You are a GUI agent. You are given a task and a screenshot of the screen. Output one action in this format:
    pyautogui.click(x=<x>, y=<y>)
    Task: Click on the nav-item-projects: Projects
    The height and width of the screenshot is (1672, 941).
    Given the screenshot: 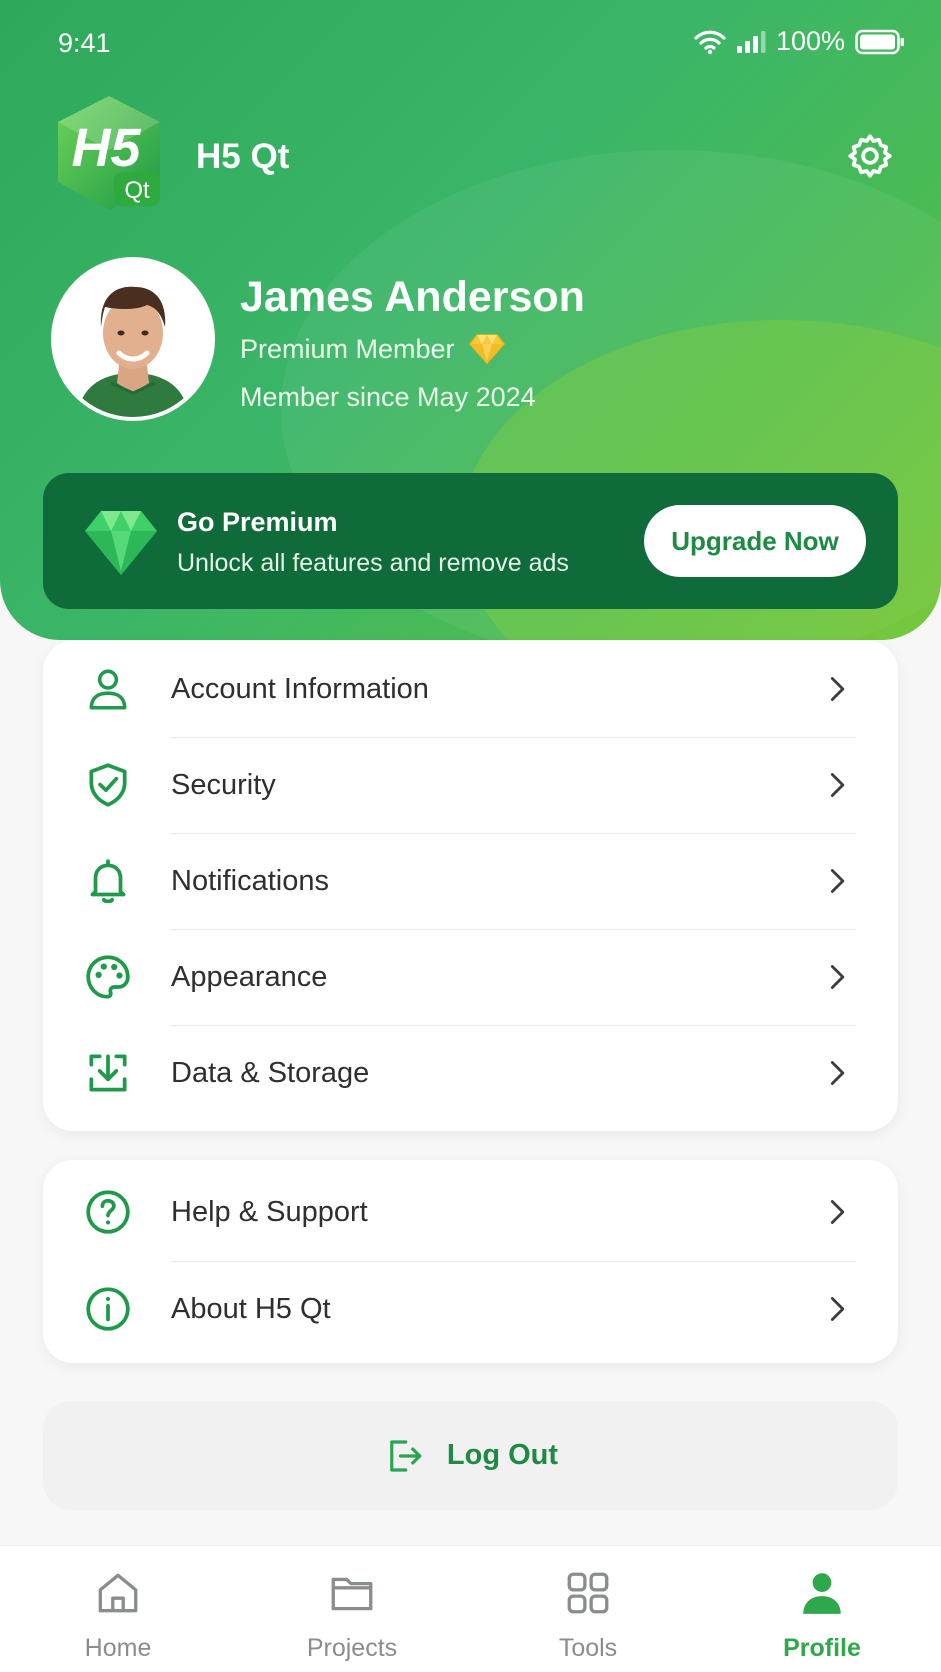 What is the action you would take?
    pyautogui.click(x=352, y=1609)
    